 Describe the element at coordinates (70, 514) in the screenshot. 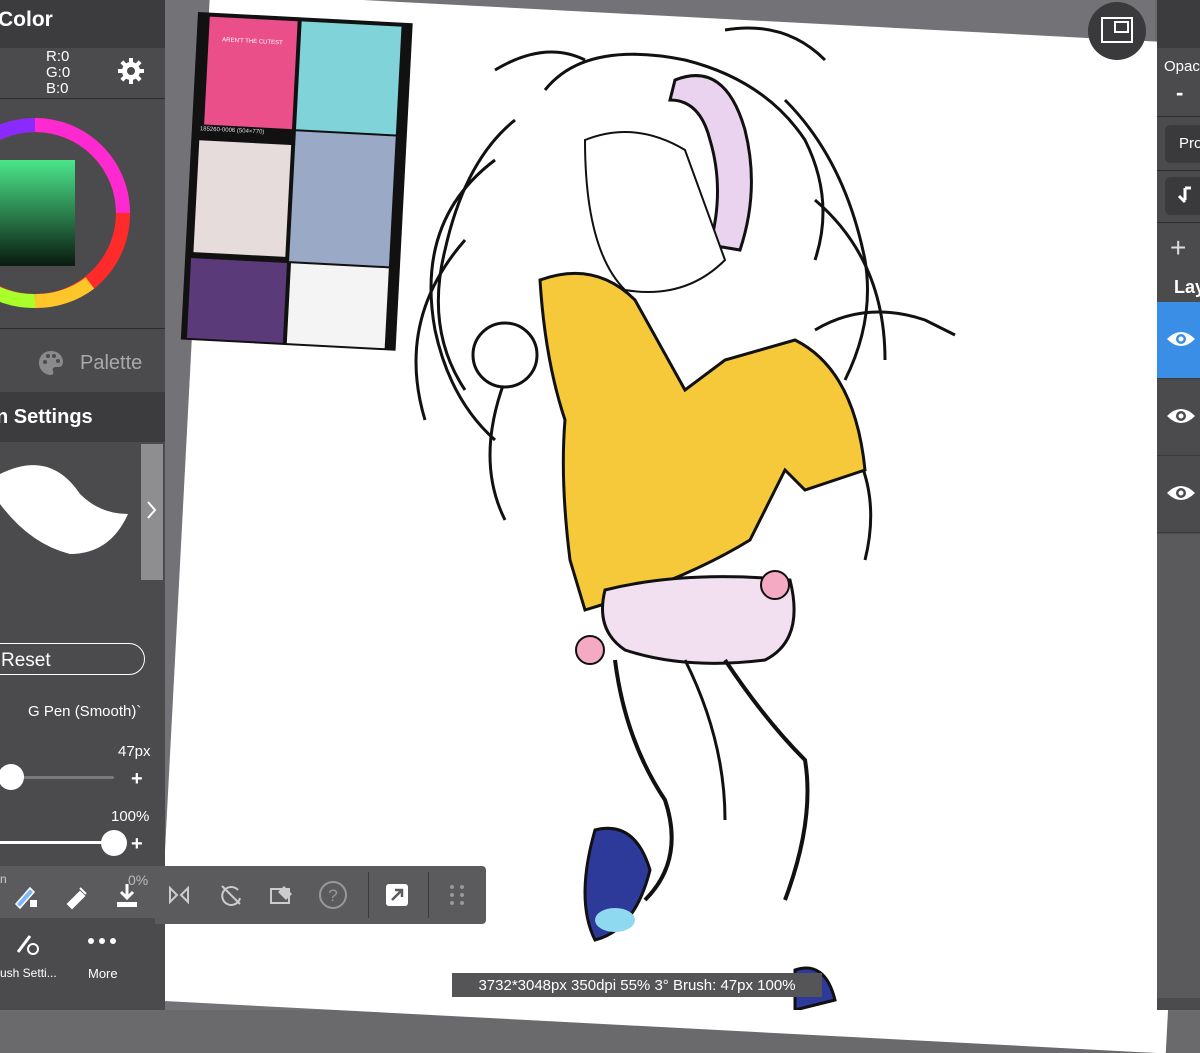

I see `brush-preview` at that location.